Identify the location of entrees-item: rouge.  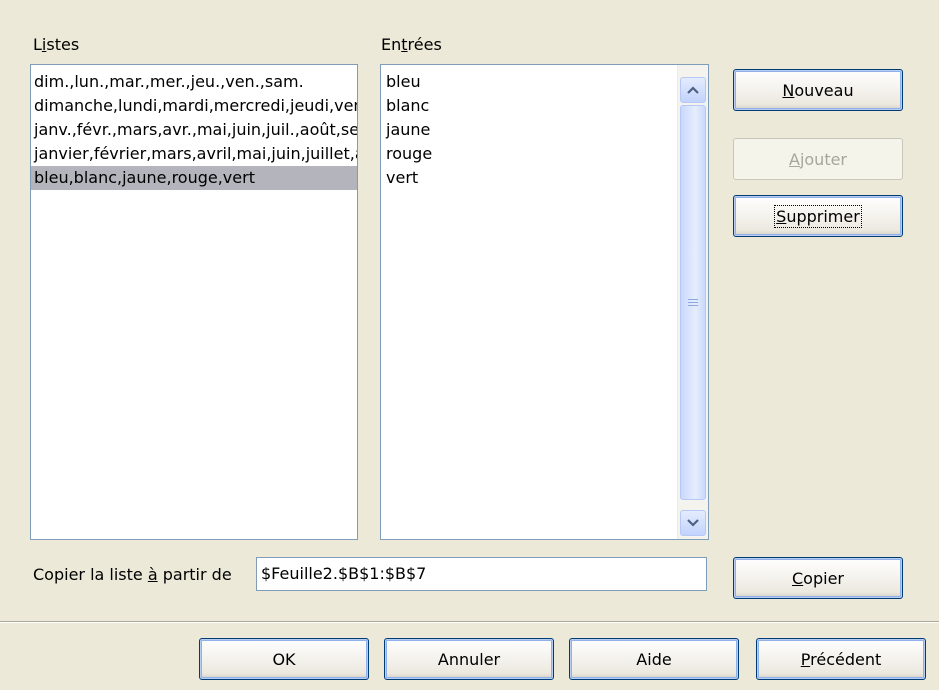
(528, 154).